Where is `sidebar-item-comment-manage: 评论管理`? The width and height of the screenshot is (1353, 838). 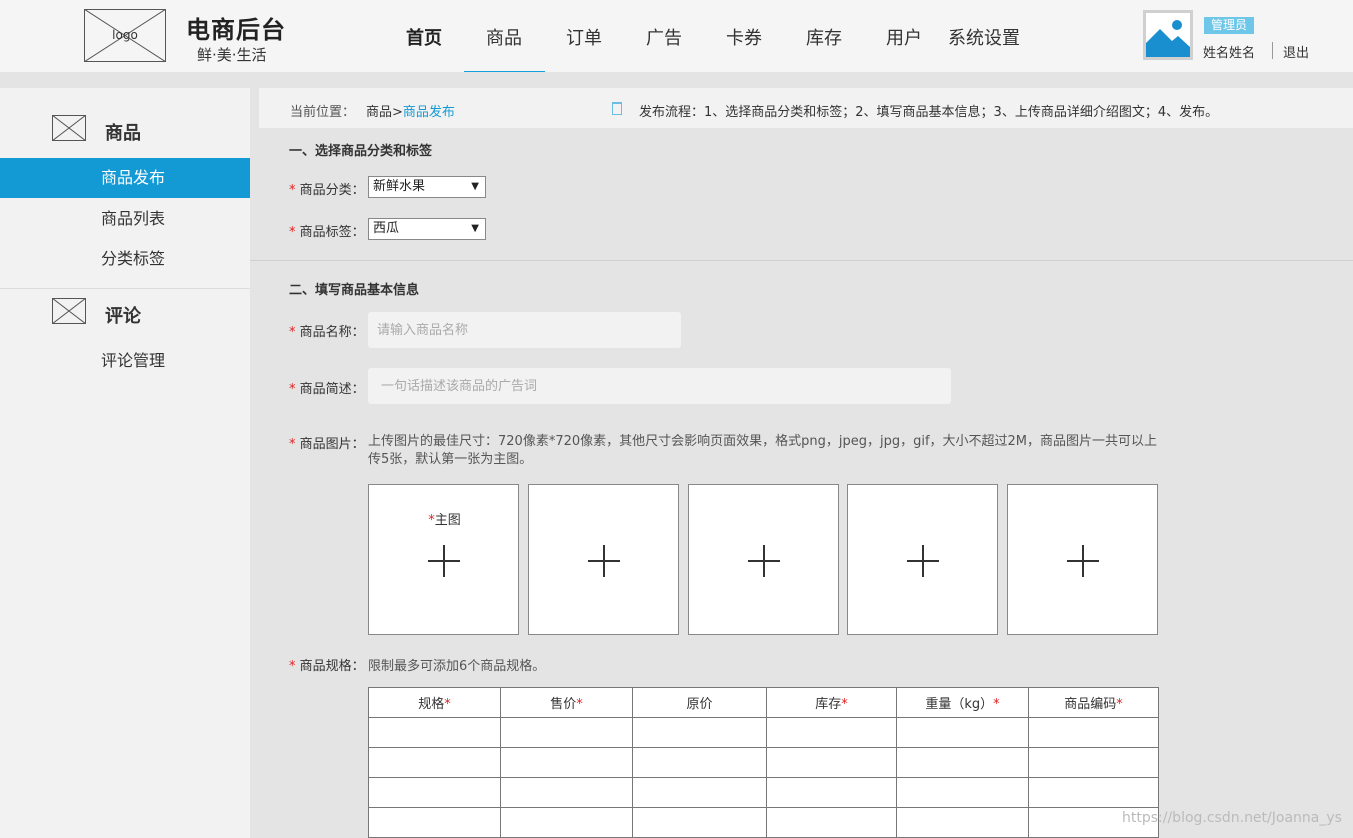 sidebar-item-comment-manage: 评论管理 is located at coordinates (125, 361).